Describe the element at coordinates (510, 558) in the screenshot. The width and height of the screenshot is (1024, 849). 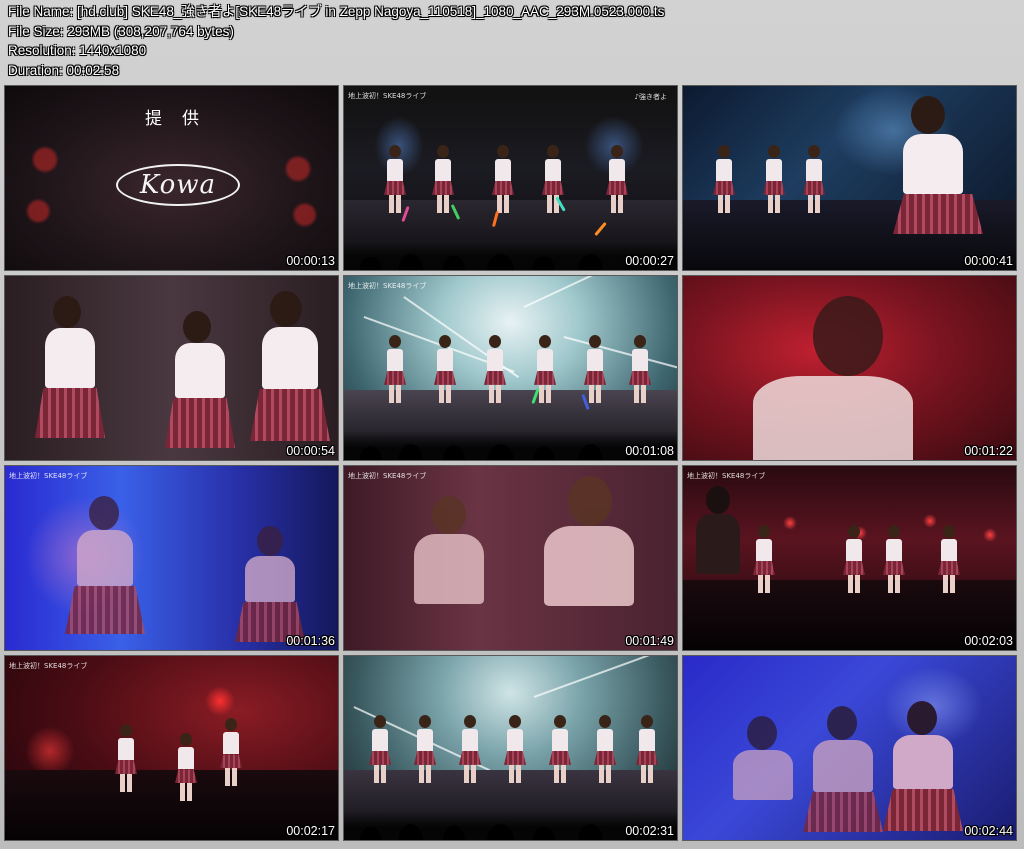
I see `thumbnail-8: 地上波初！SKE48ライブ 00:01:49` at that location.